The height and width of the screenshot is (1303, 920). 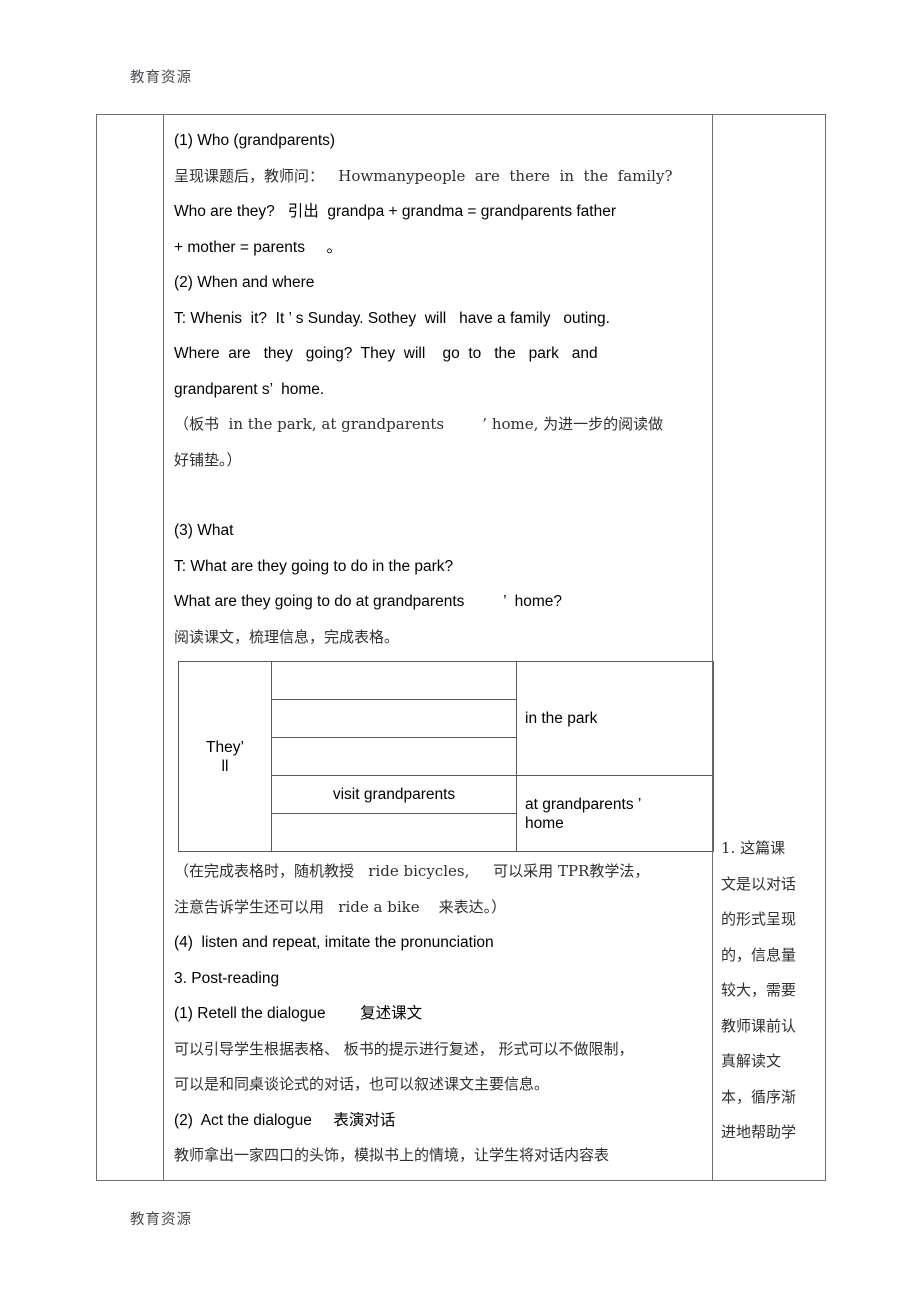 I want to click on paragraph-22: (2) Act the dialogue 表演对话, so click(x=285, y=1120).